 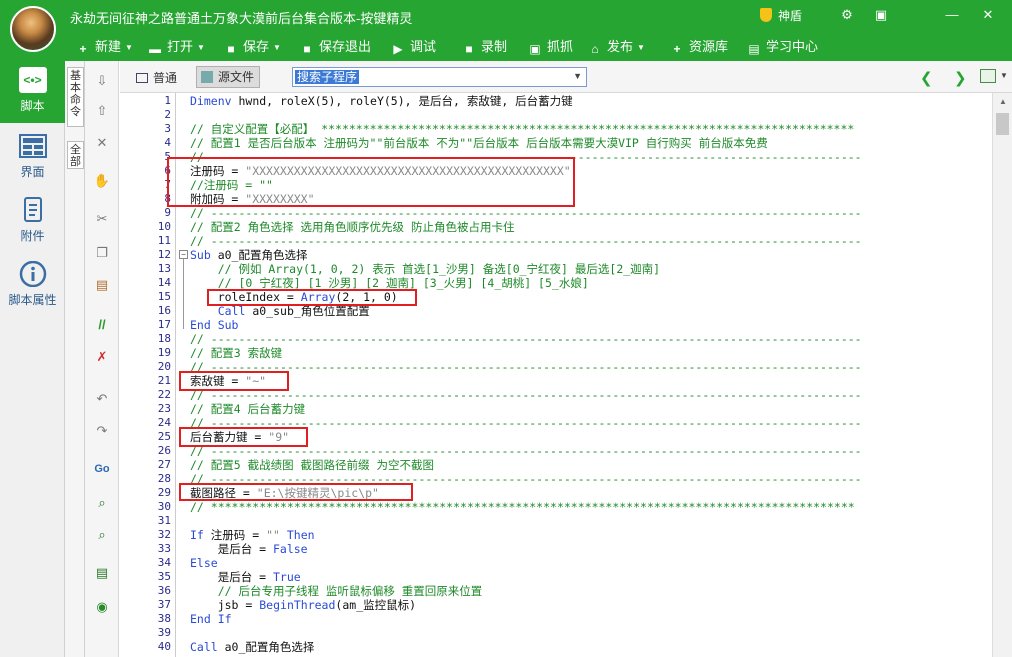 I want to click on code-token: // 配置4 后台蓄力键, so click(x=248, y=409).